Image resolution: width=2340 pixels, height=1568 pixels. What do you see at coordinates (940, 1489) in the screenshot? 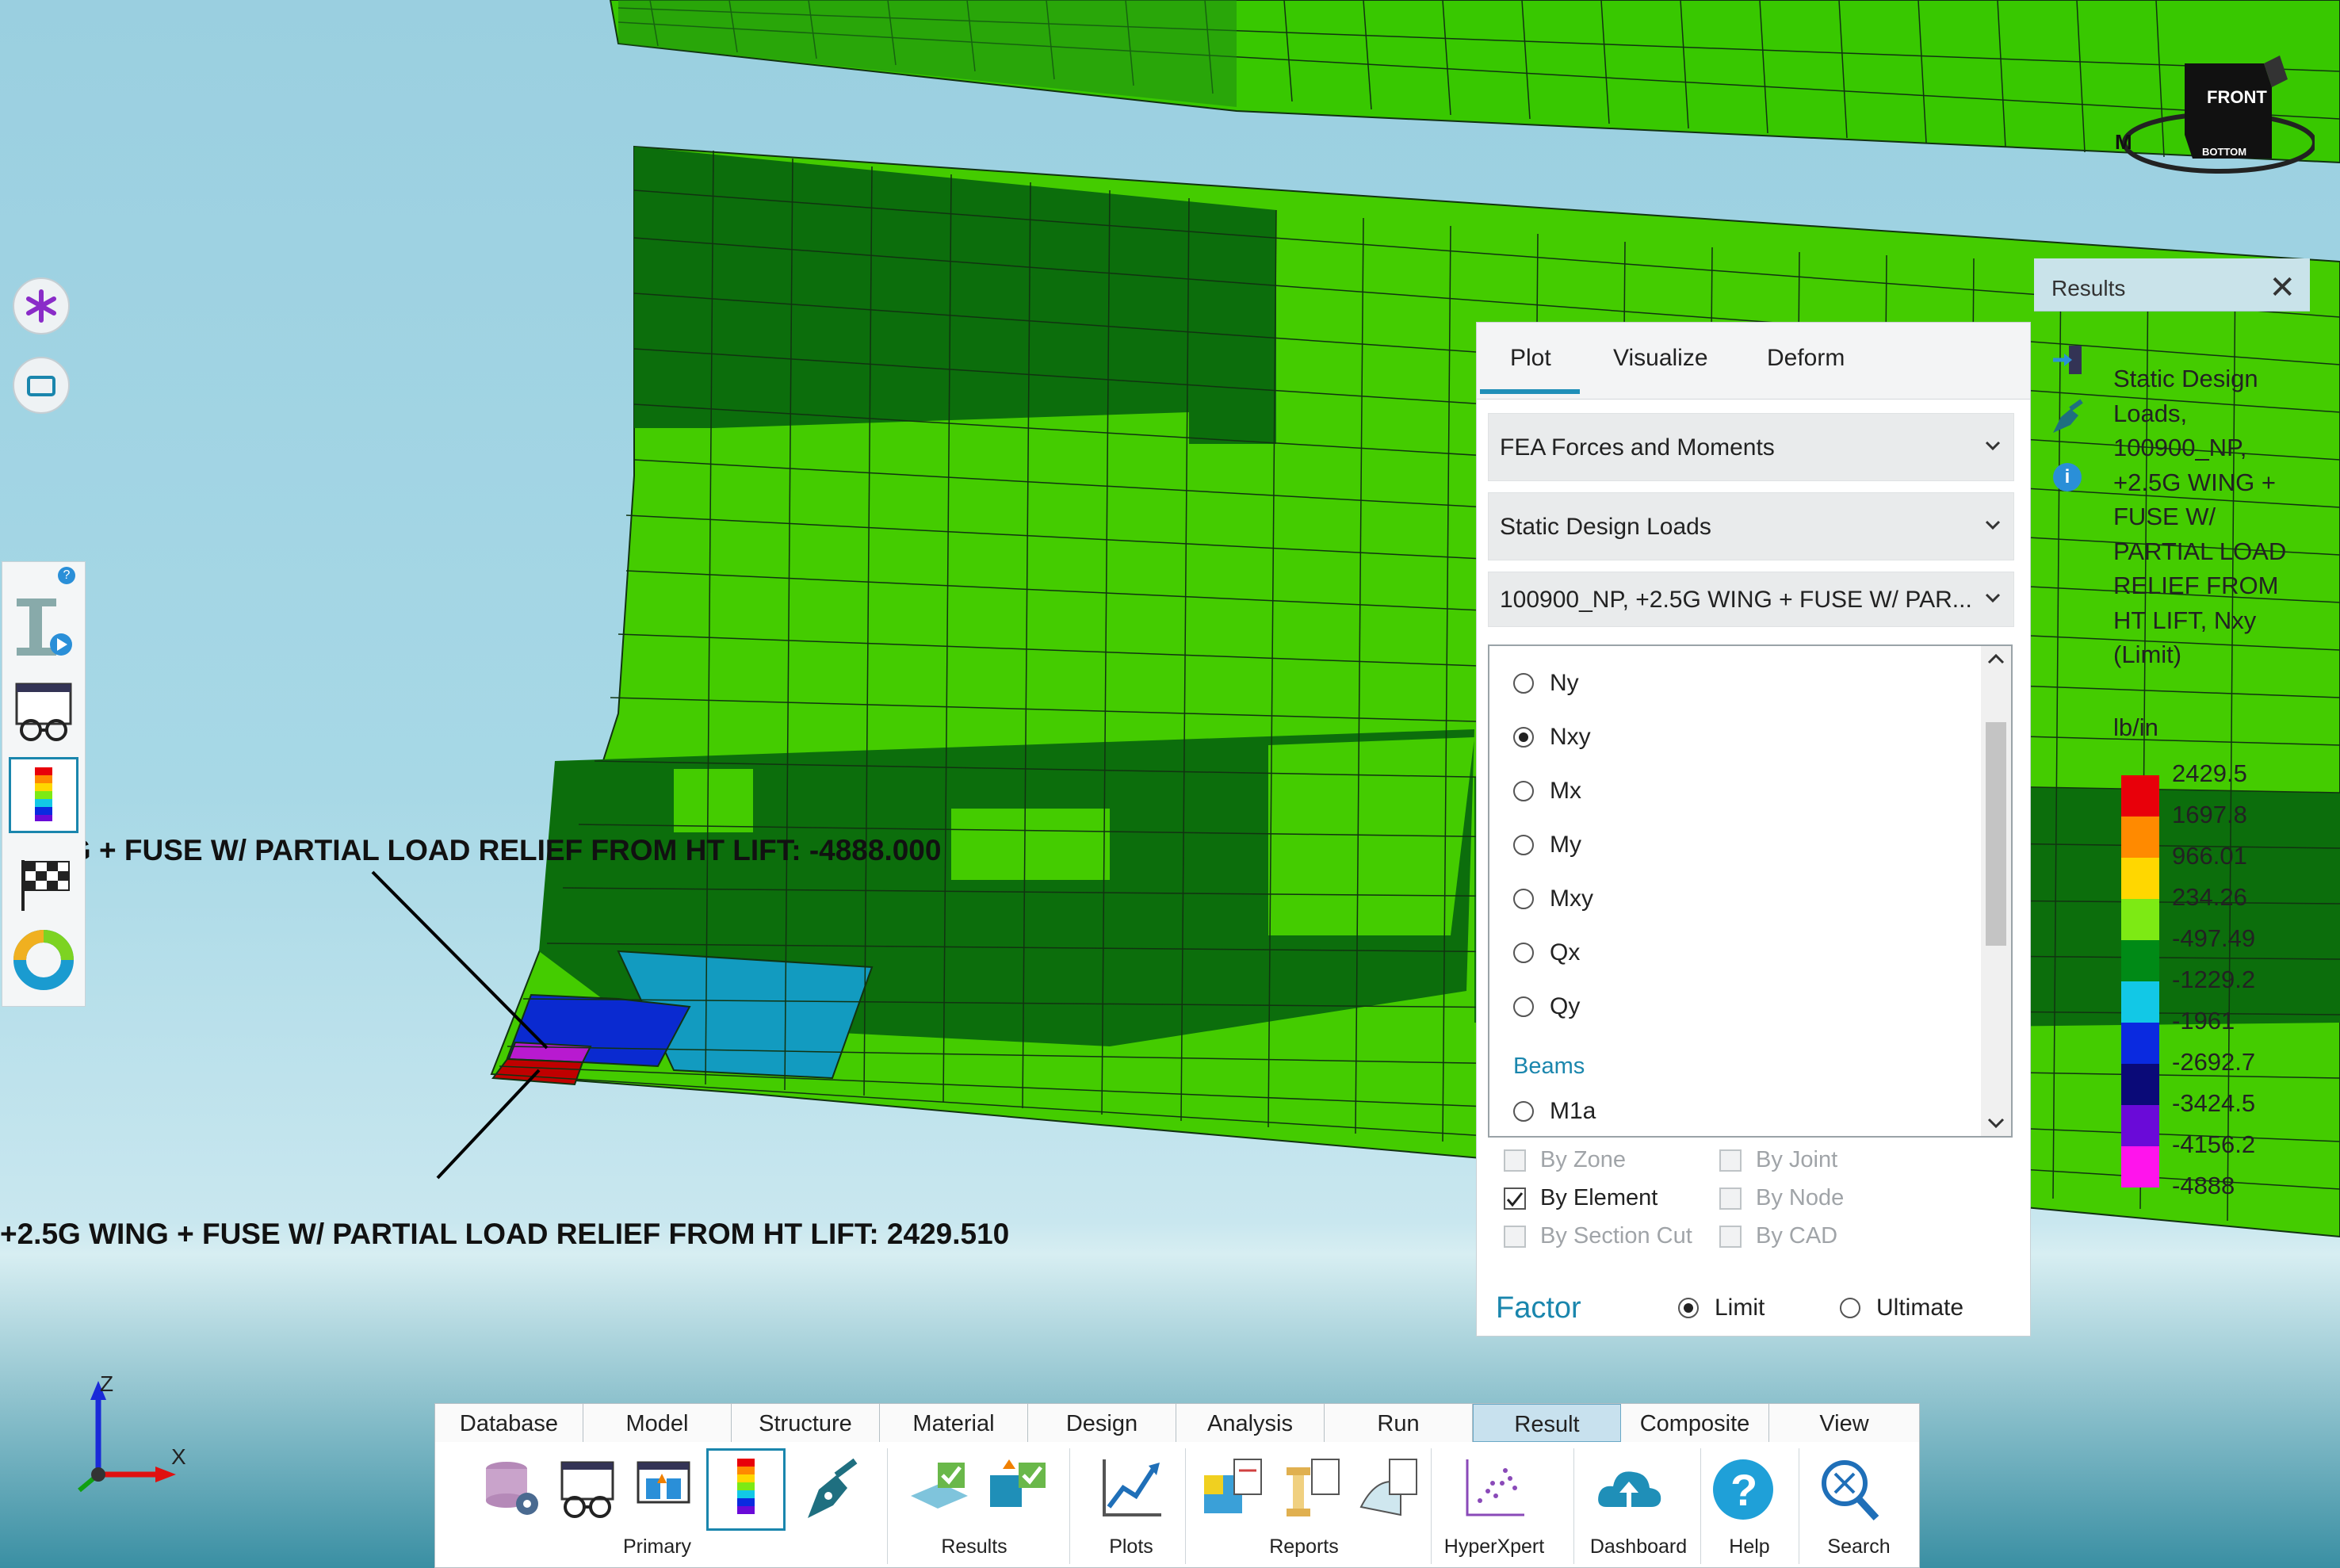
I see `results-check-icon` at bounding box center [940, 1489].